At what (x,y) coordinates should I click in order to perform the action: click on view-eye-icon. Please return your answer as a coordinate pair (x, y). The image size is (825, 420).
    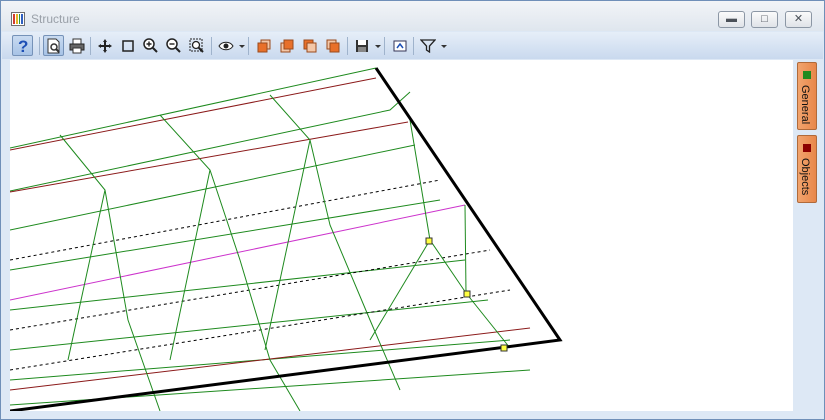
    Looking at the image, I should click on (225, 45).